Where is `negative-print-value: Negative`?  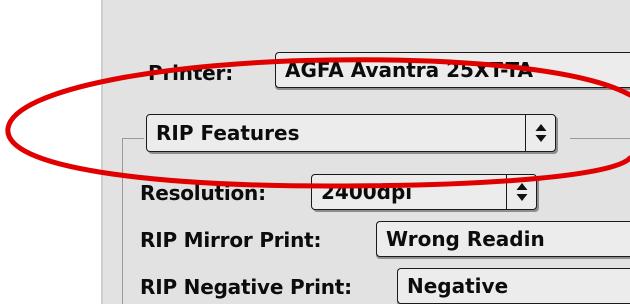
negative-print-value: Negative is located at coordinates (458, 286).